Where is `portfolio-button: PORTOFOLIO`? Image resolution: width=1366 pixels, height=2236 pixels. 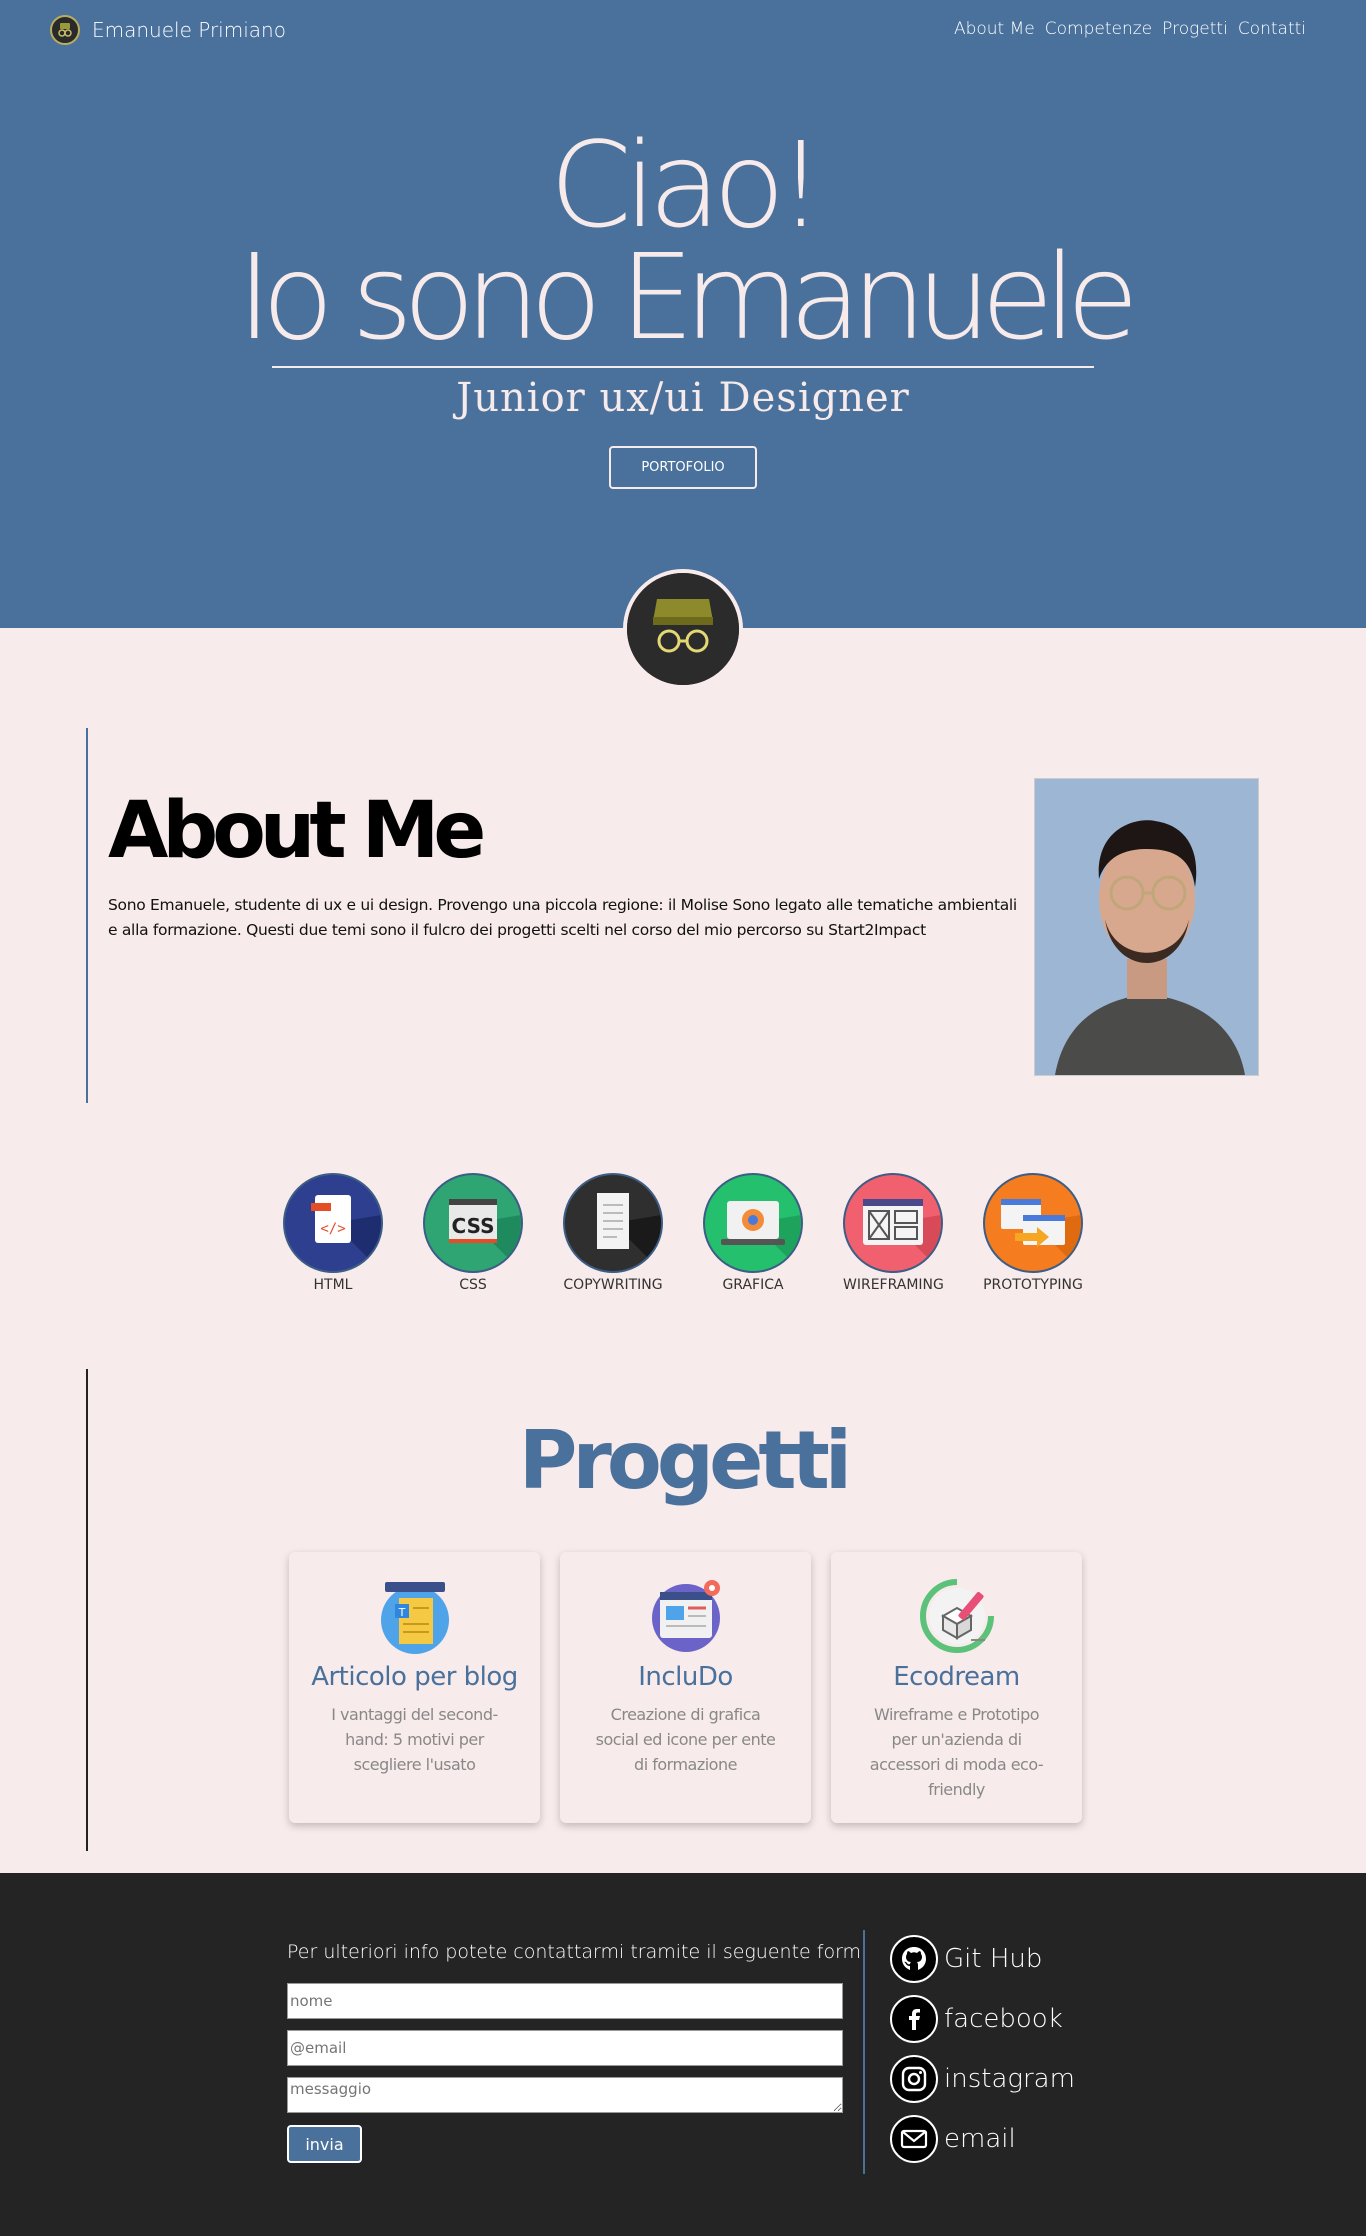 portfolio-button: PORTOFOLIO is located at coordinates (683, 467).